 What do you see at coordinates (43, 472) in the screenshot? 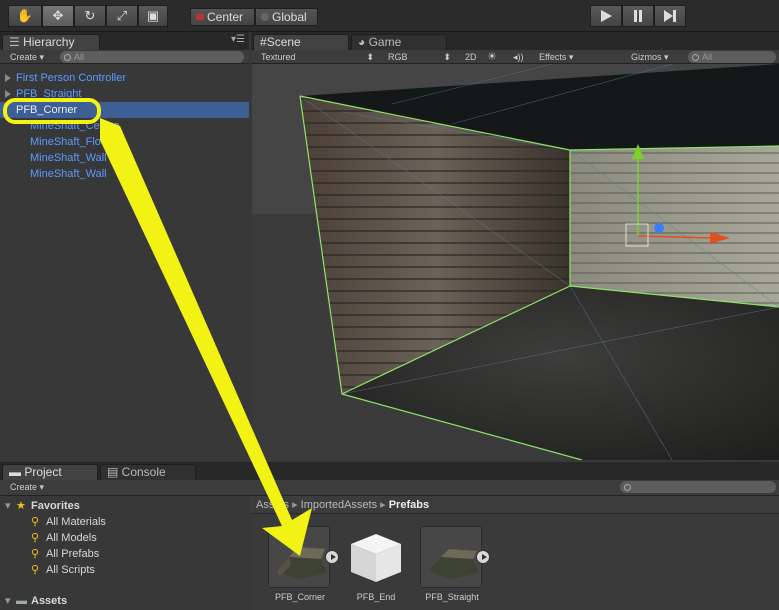
I see `project-tab-label: Project` at bounding box center [43, 472].